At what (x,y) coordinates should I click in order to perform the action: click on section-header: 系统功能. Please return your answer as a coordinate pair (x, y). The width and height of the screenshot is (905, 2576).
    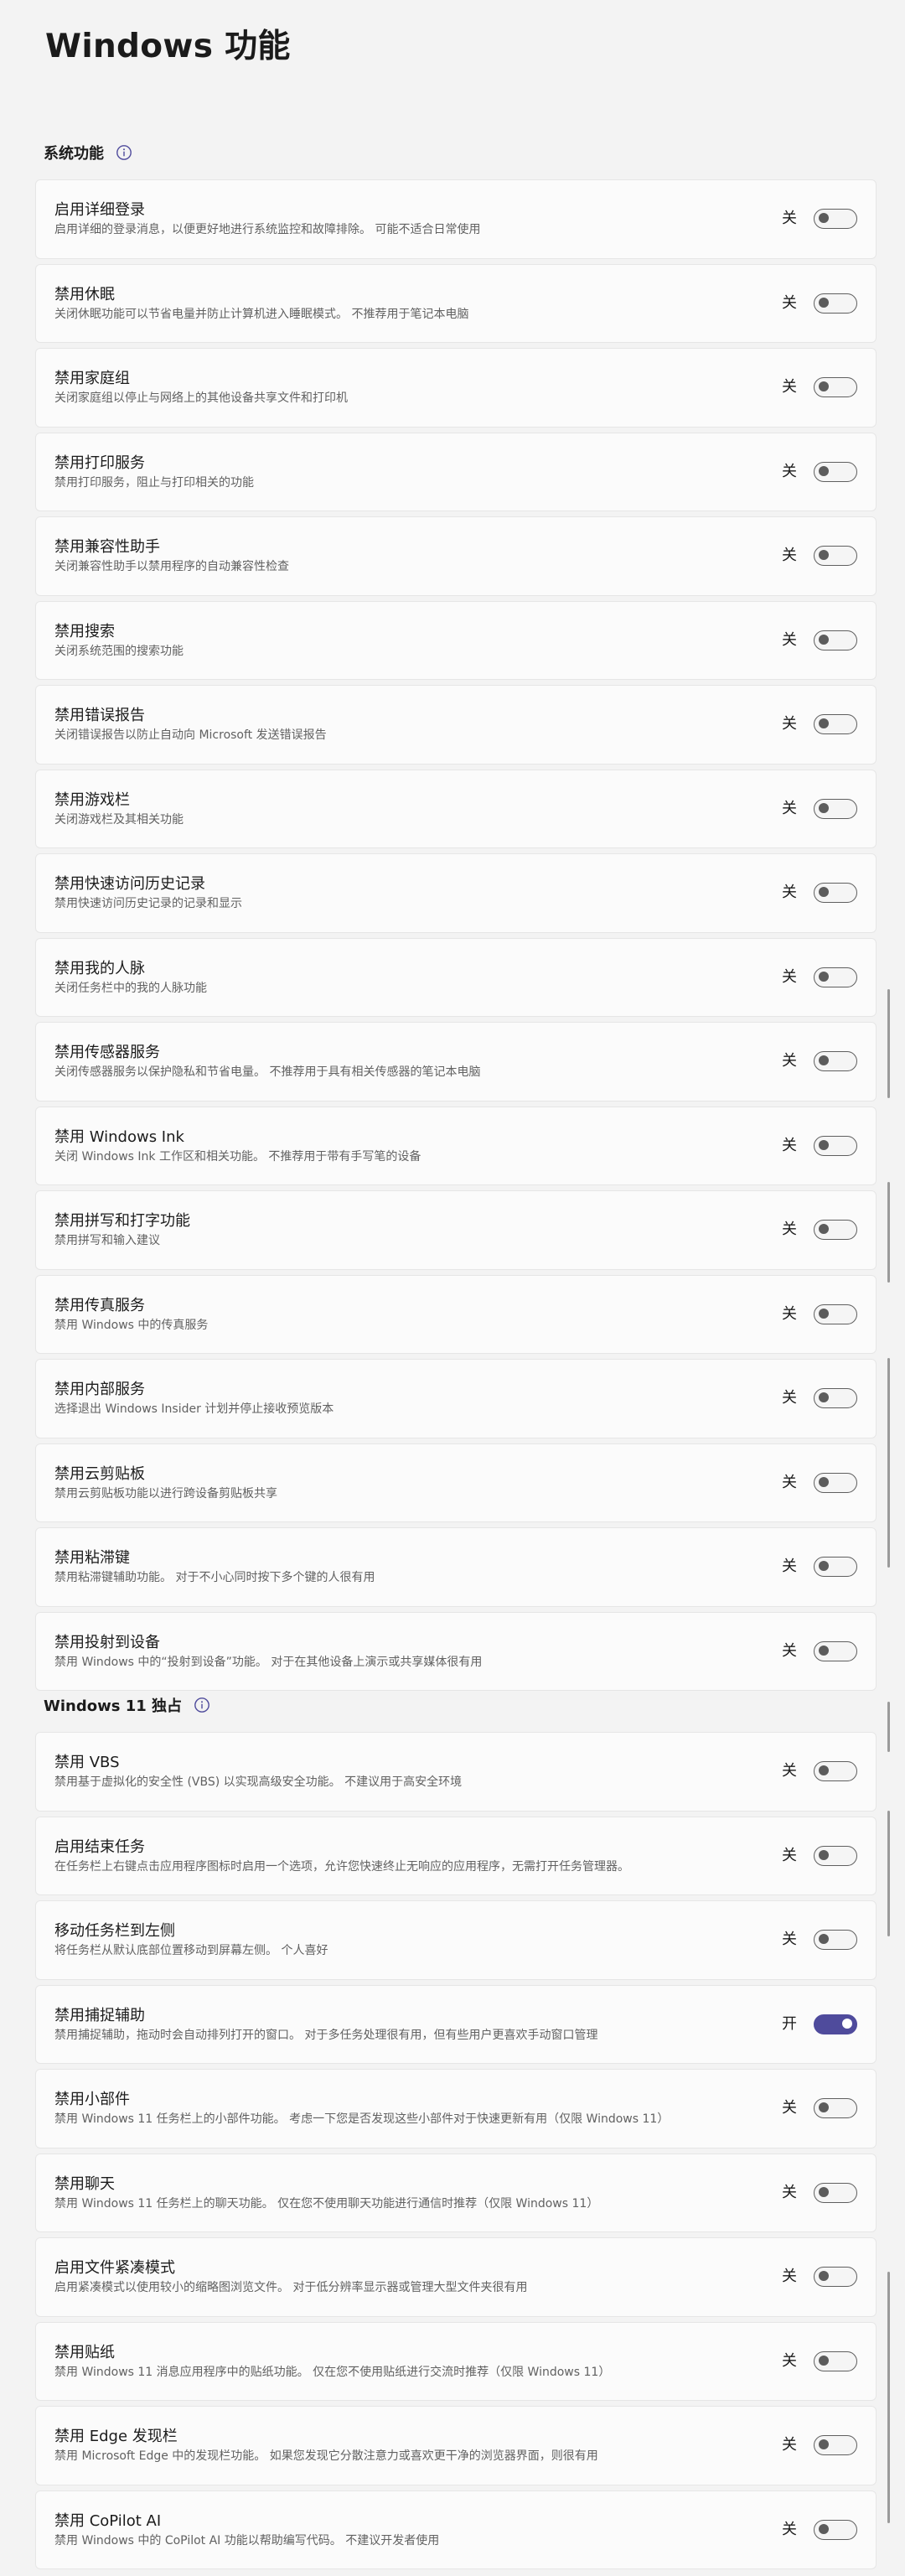
    Looking at the image, I should click on (456, 152).